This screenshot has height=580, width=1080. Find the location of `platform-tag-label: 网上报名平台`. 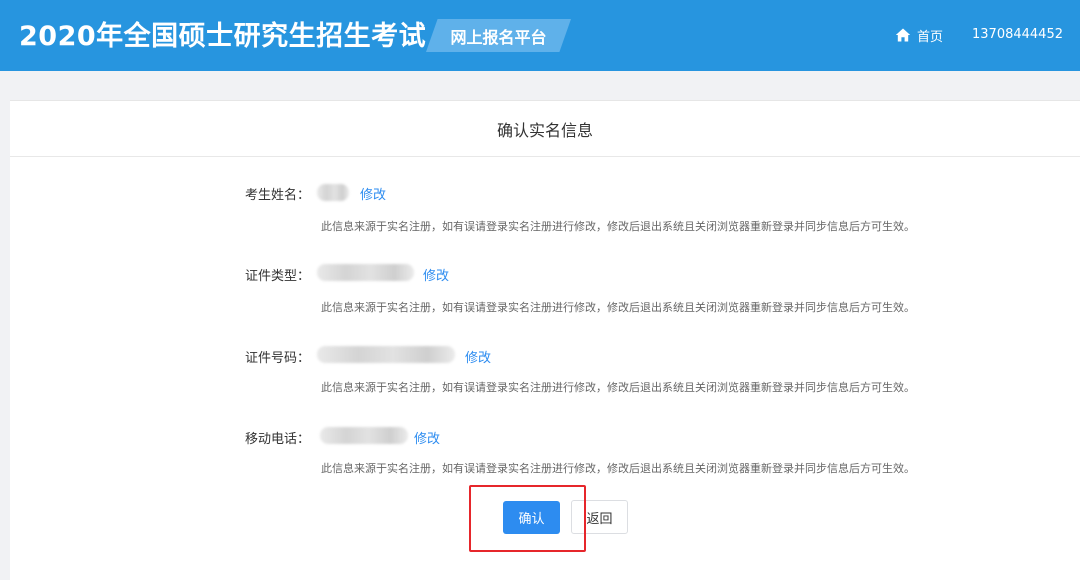

platform-tag-label: 网上报名平台 is located at coordinates (498, 37).